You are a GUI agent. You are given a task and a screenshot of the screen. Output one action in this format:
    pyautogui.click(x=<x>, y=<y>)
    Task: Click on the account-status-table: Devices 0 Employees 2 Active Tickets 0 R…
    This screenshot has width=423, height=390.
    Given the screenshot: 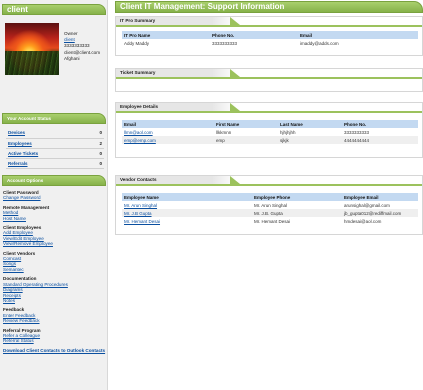 What is the action you would take?
    pyautogui.click(x=55, y=148)
    